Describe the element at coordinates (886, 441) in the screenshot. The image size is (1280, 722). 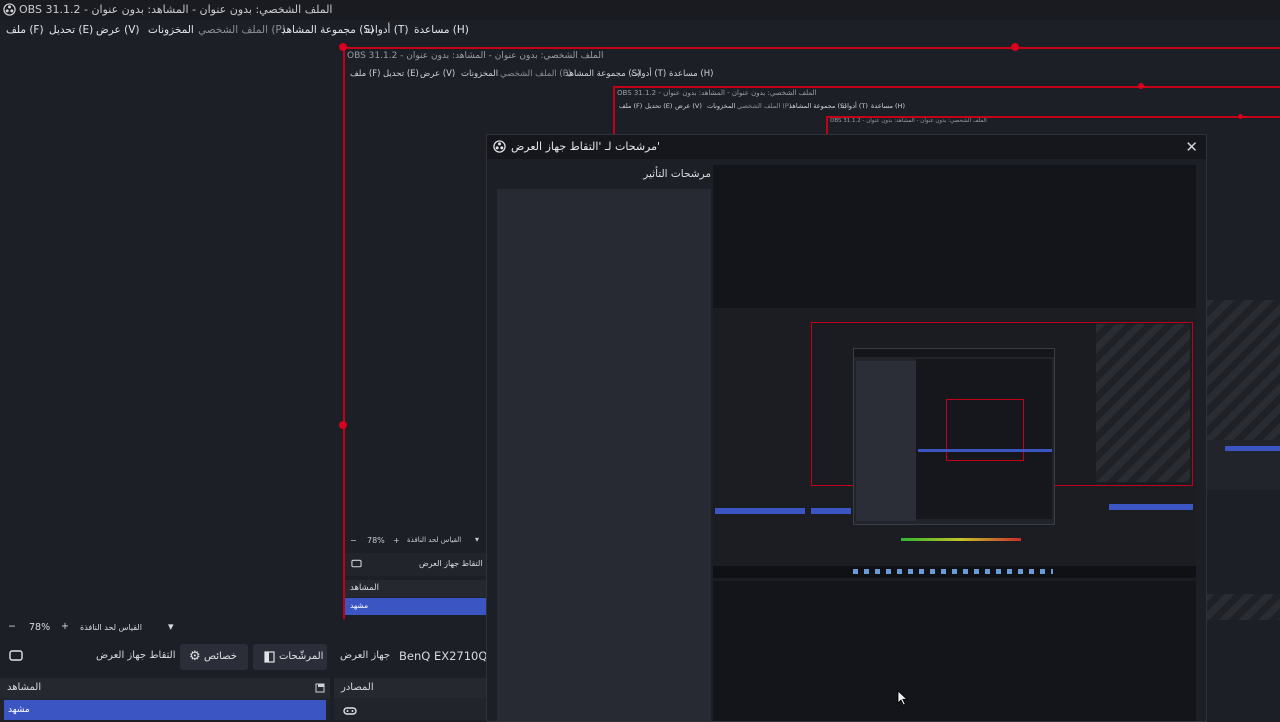
I see `captured-list` at that location.